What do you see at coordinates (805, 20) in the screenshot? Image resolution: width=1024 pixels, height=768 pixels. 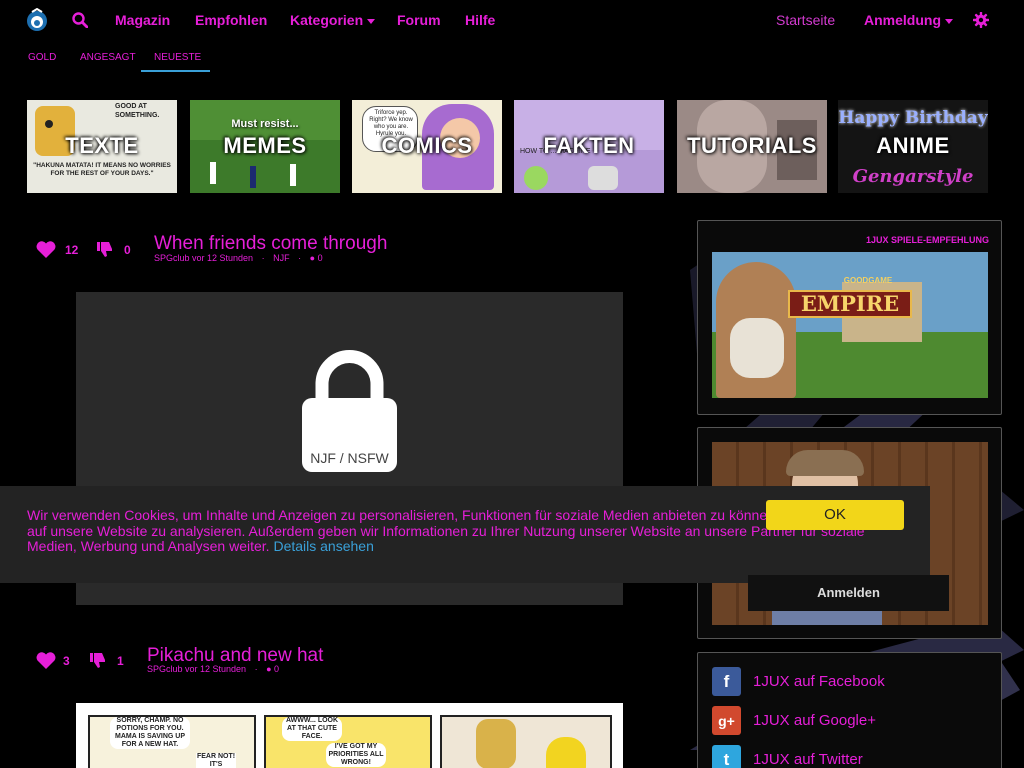 I see `nav-startseite: Startseite` at bounding box center [805, 20].